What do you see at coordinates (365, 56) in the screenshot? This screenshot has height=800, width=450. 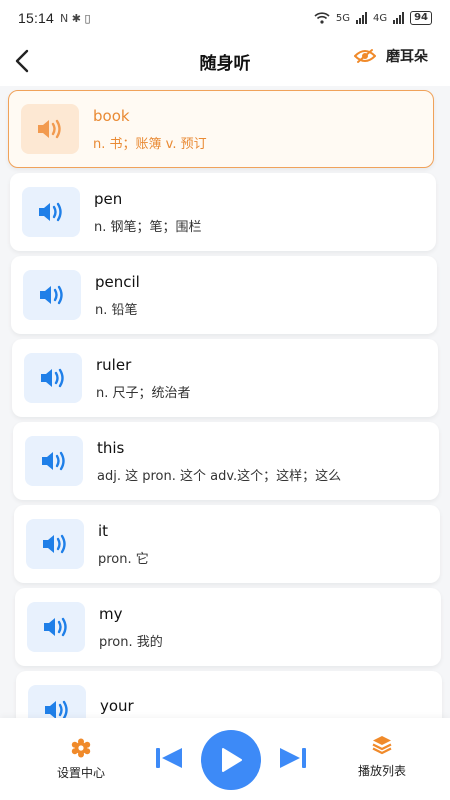 I see `eye-off-icon` at bounding box center [365, 56].